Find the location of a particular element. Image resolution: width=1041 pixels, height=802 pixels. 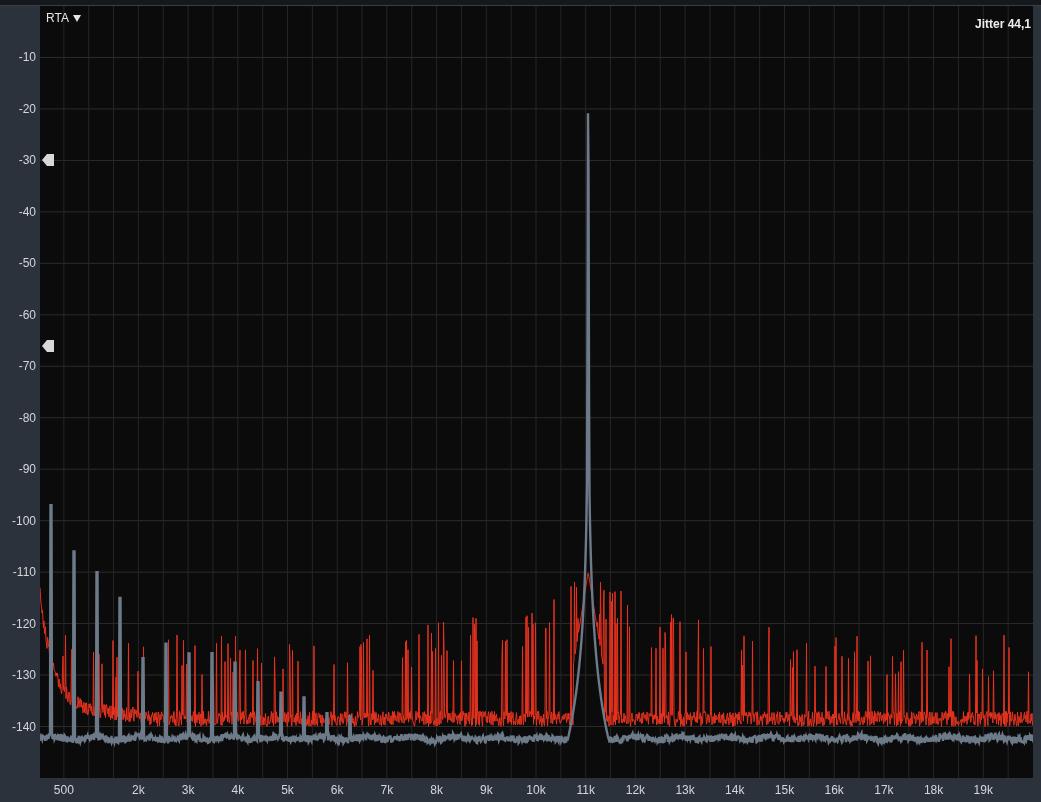

x-axis-label: 16k is located at coordinates (834, 790).